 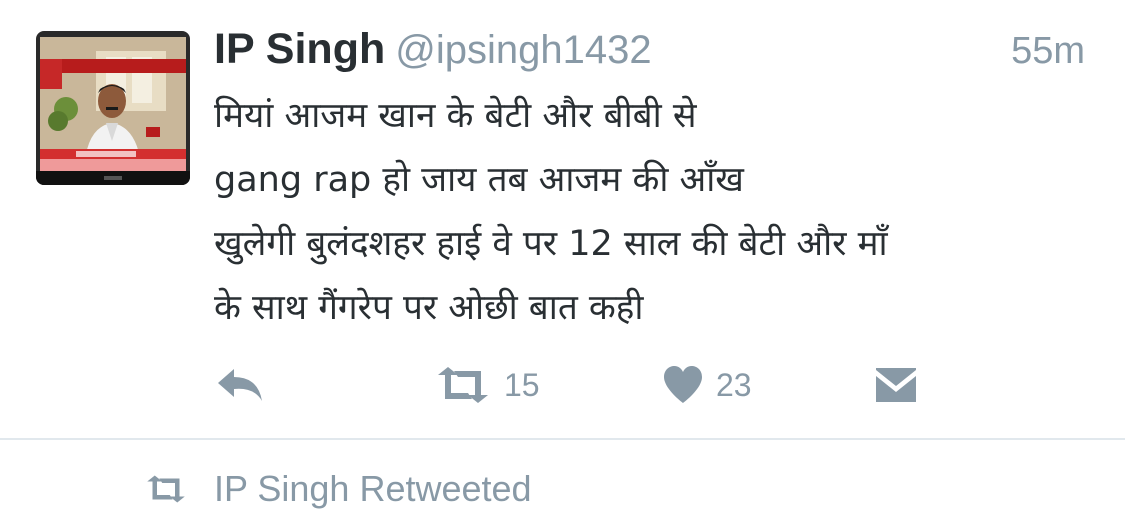 I want to click on retweeted-context: IP Singh Retweeted, so click(x=338, y=489).